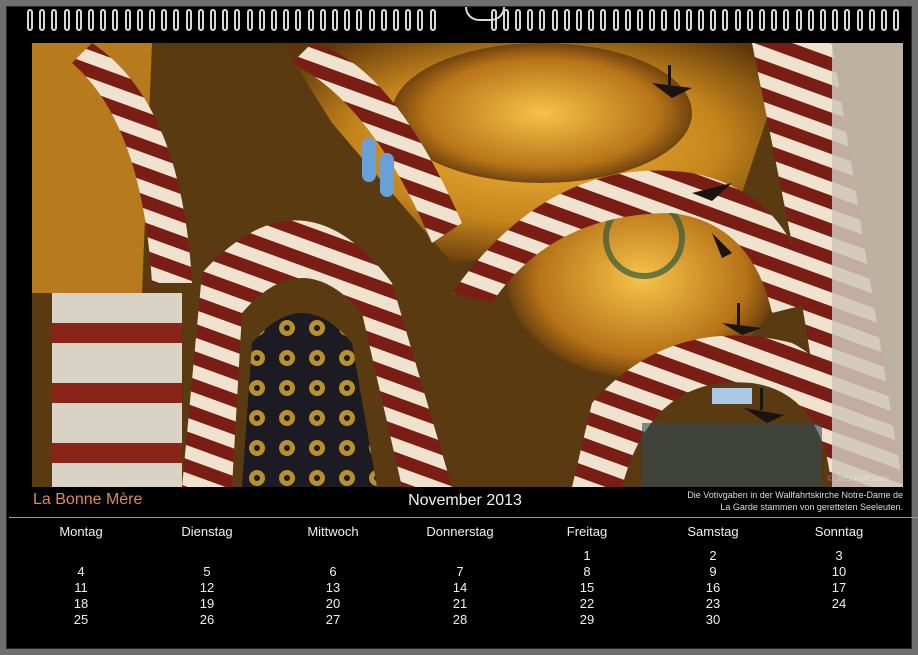  I want to click on date-cell: 28, so click(460, 619).